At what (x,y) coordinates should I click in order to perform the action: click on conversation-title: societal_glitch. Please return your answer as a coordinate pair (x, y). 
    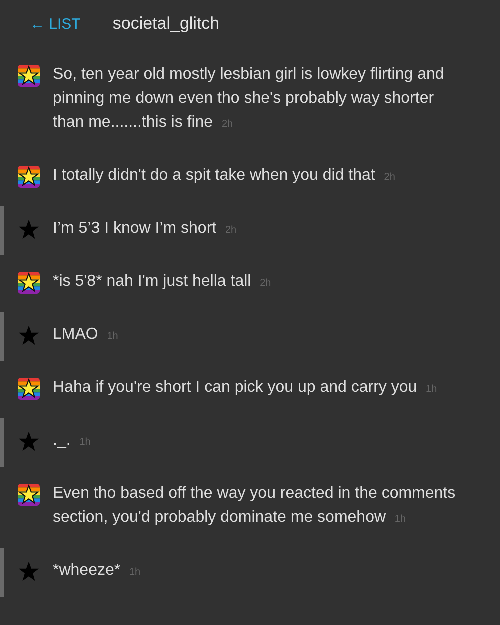
    Looking at the image, I should click on (166, 24).